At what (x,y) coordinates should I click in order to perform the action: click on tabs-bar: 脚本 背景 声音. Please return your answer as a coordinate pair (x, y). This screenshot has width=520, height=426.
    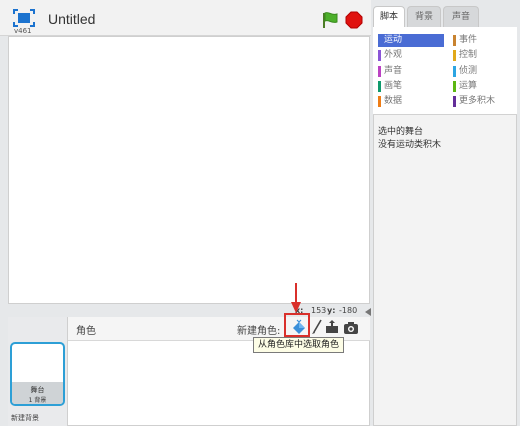
    Looking at the image, I should click on (445, 13).